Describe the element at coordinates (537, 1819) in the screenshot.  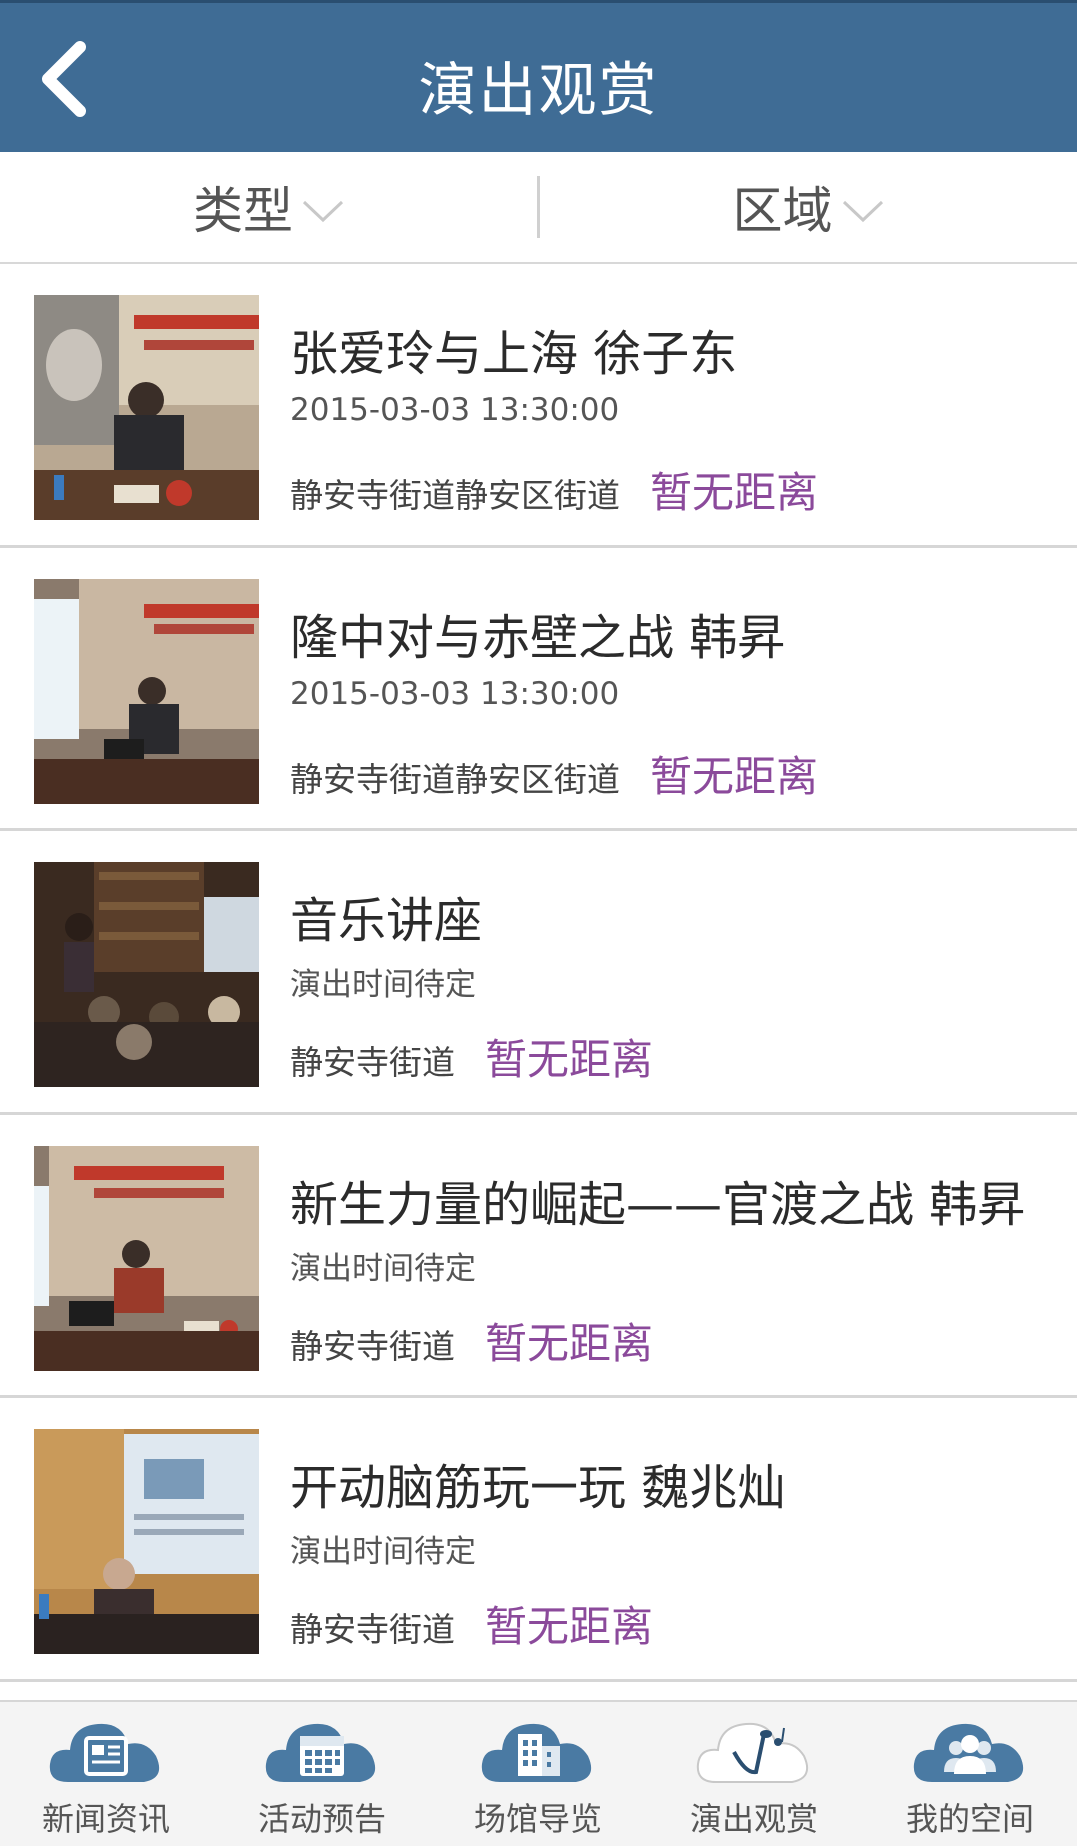
I see `nav-label: 场馆导览` at that location.